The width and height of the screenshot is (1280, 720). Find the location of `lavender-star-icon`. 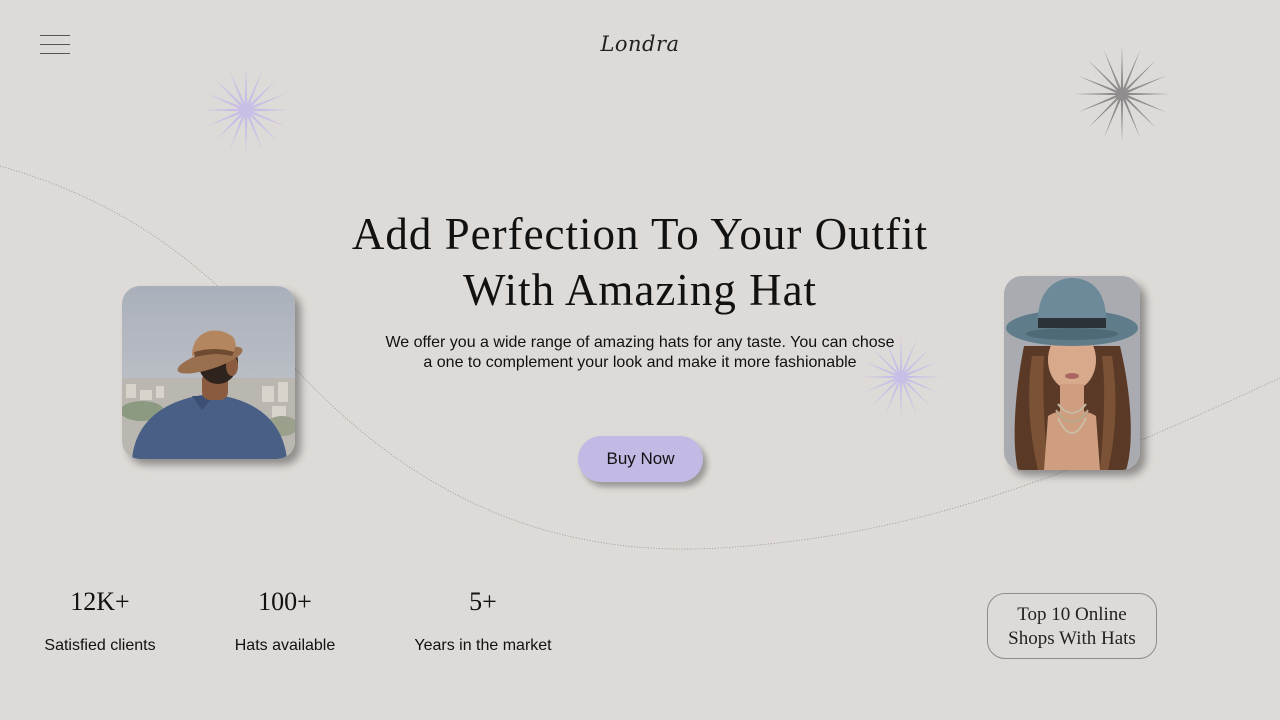

lavender-star-icon is located at coordinates (246, 110).